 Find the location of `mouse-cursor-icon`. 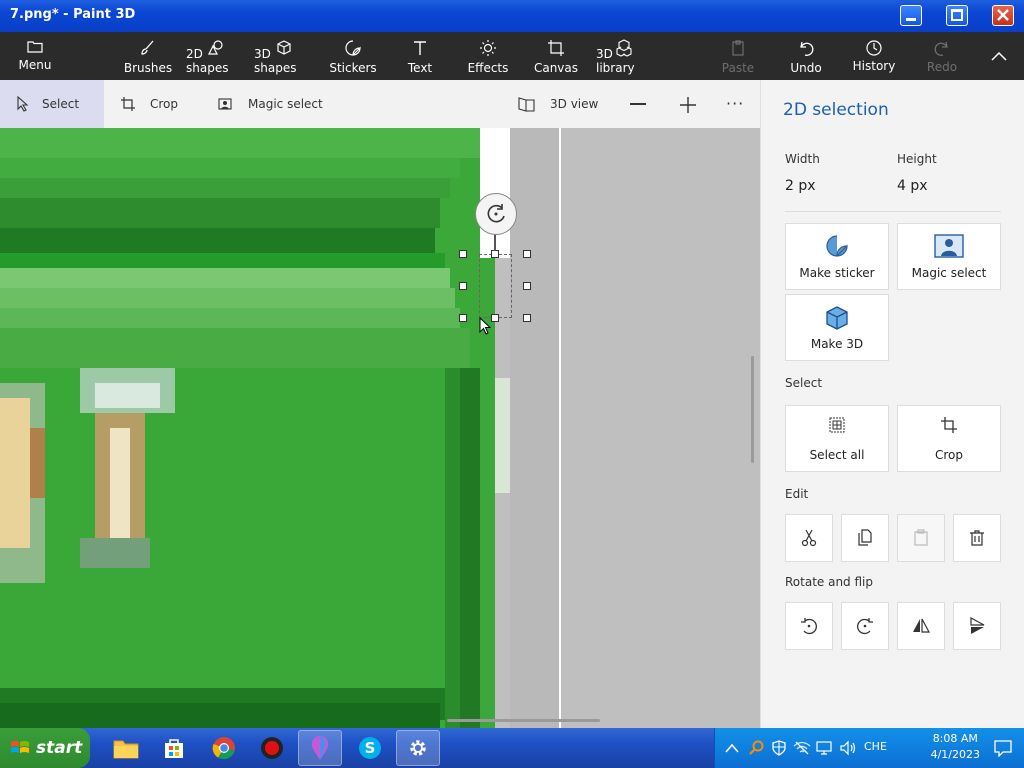

mouse-cursor-icon is located at coordinates (485, 326).